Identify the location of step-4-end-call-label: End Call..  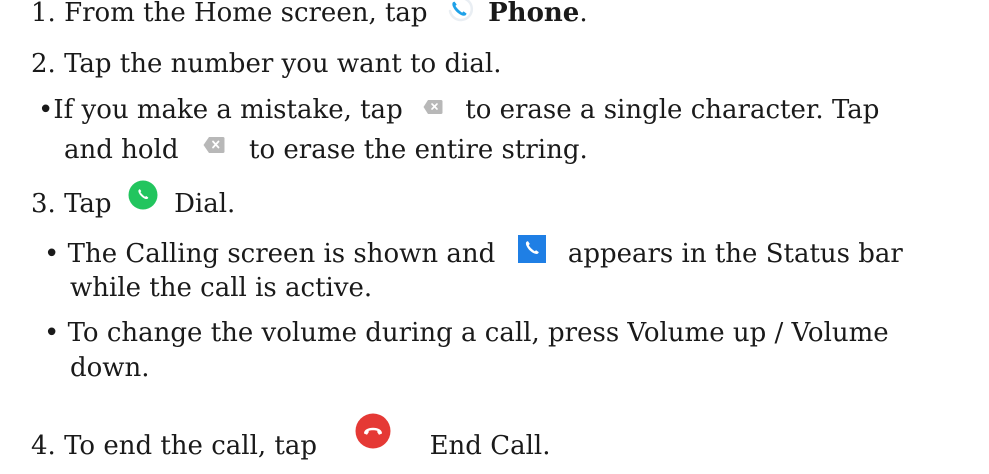
(490, 446).